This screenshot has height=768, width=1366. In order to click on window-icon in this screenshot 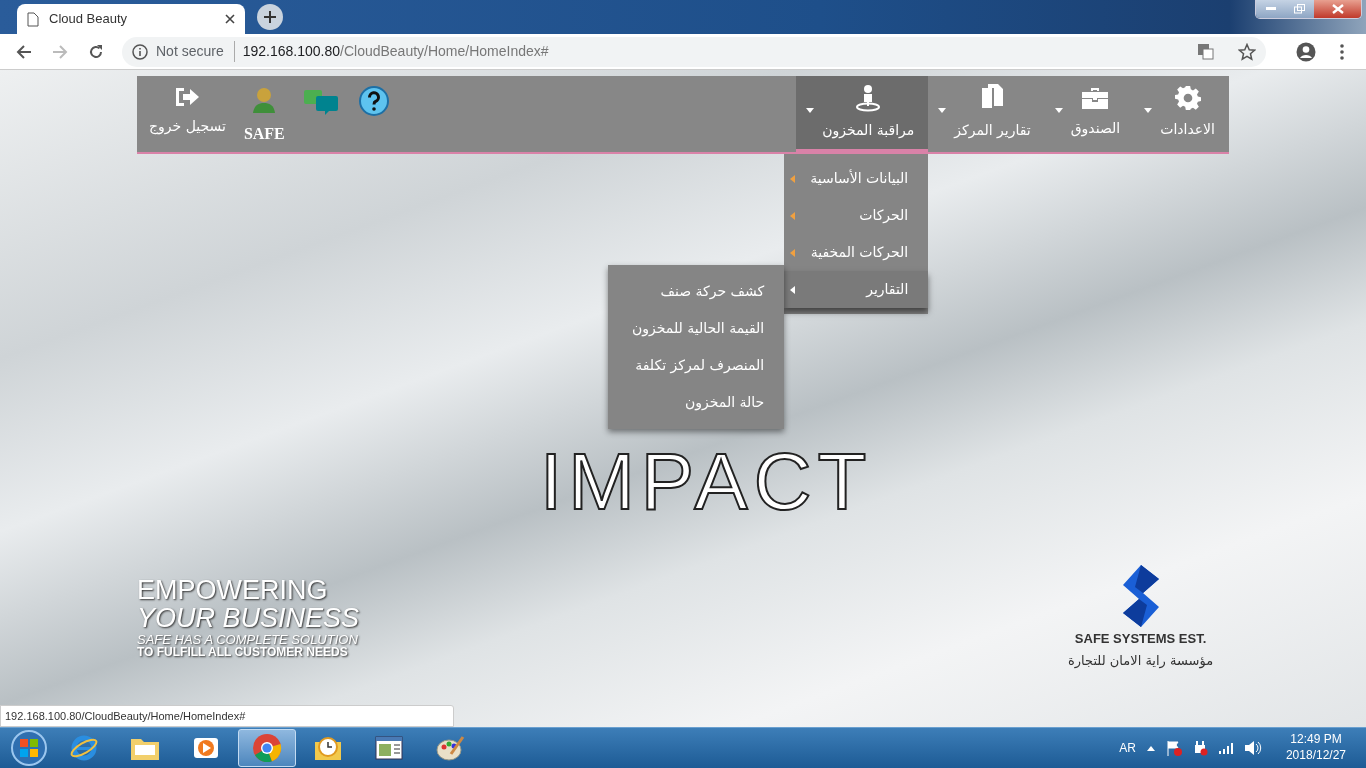, I will do `click(389, 748)`.